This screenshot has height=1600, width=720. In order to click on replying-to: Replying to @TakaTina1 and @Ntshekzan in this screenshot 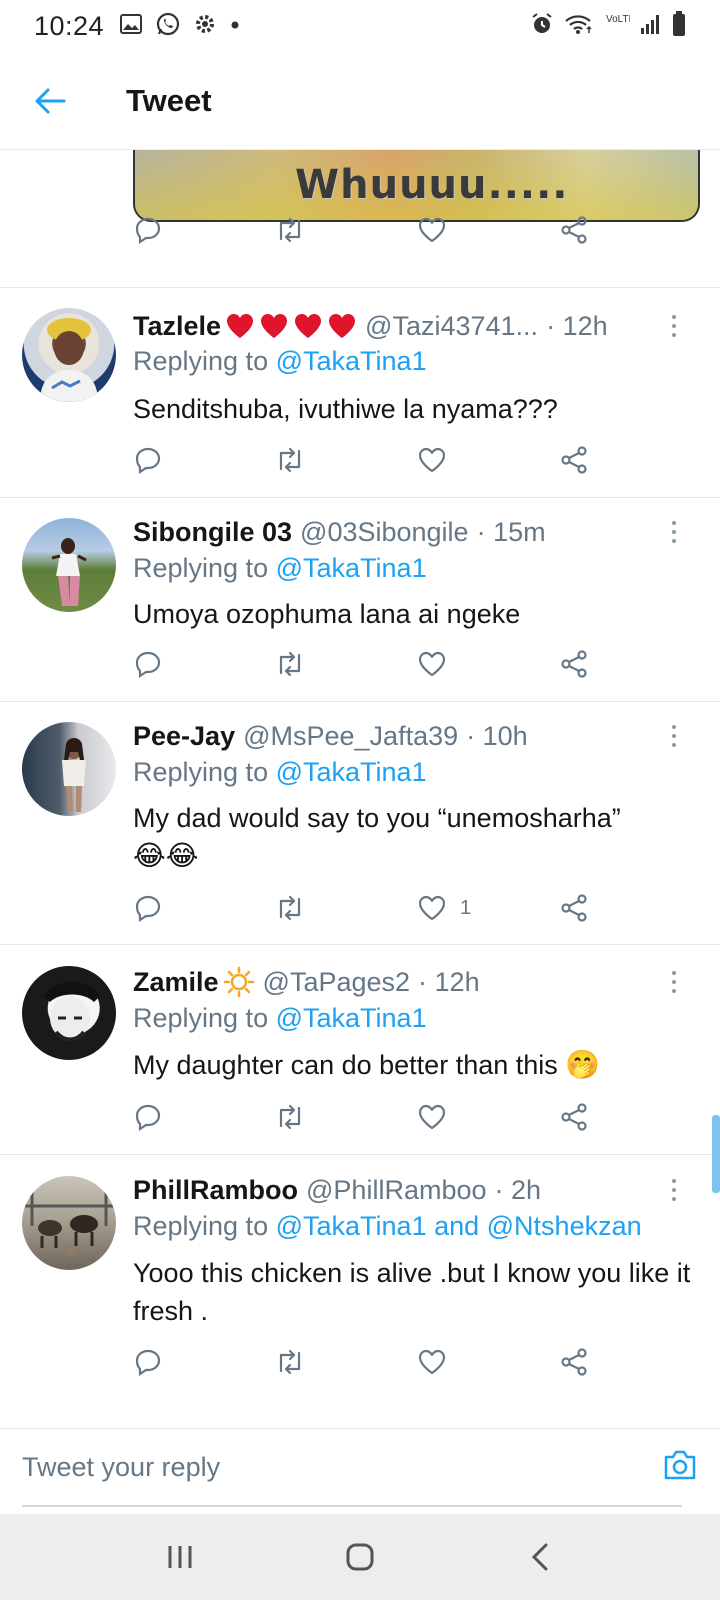, I will do `click(387, 1226)`.